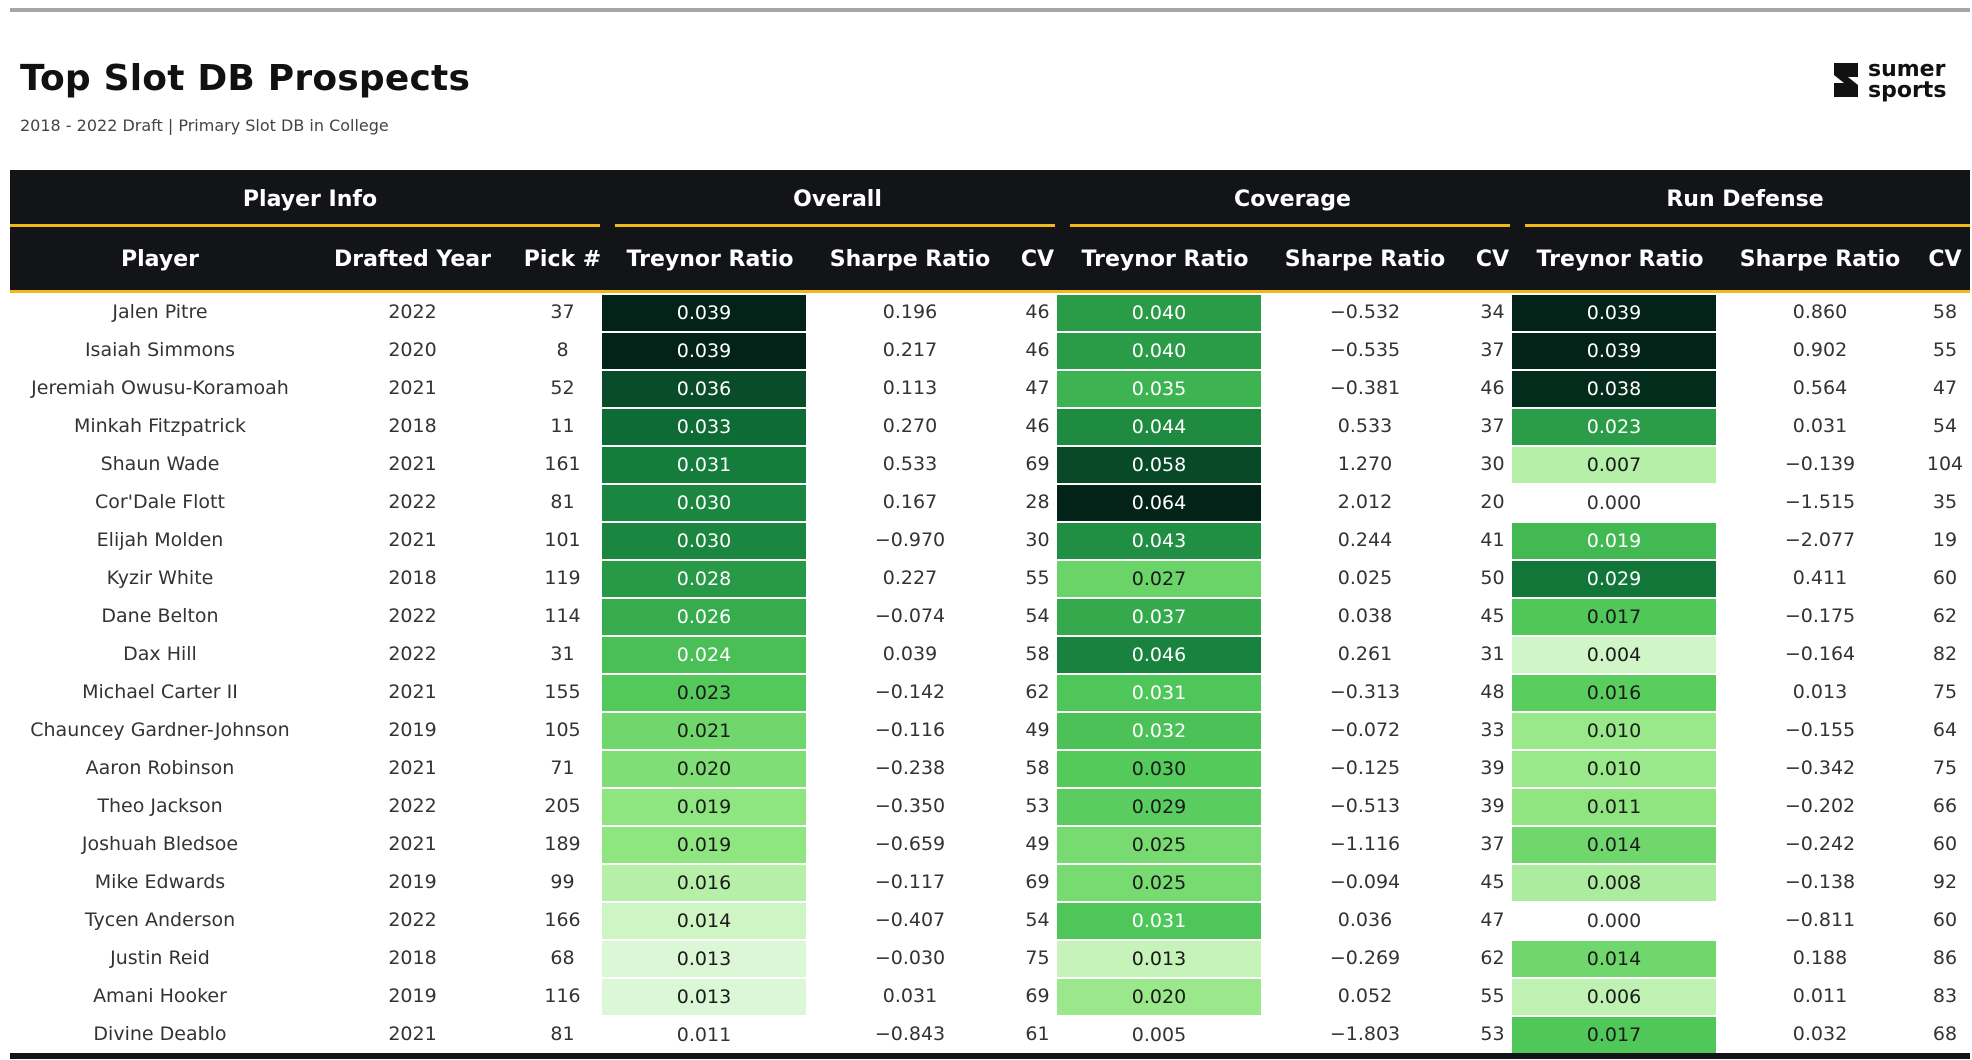  What do you see at coordinates (562, 426) in the screenshot?
I see `table-cell: 11` at bounding box center [562, 426].